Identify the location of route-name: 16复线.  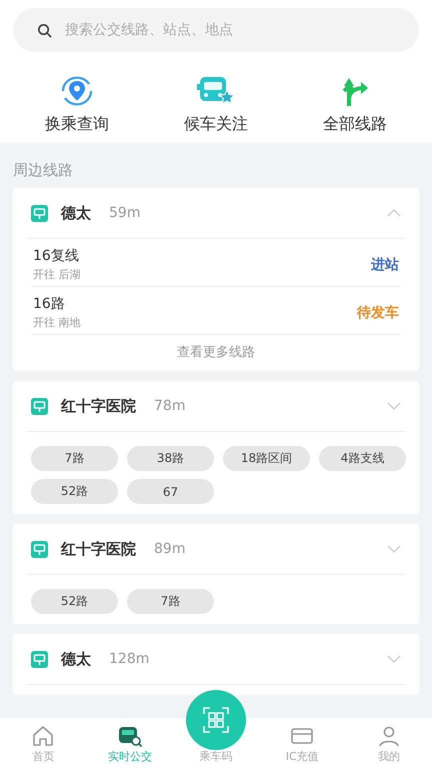
(56, 256).